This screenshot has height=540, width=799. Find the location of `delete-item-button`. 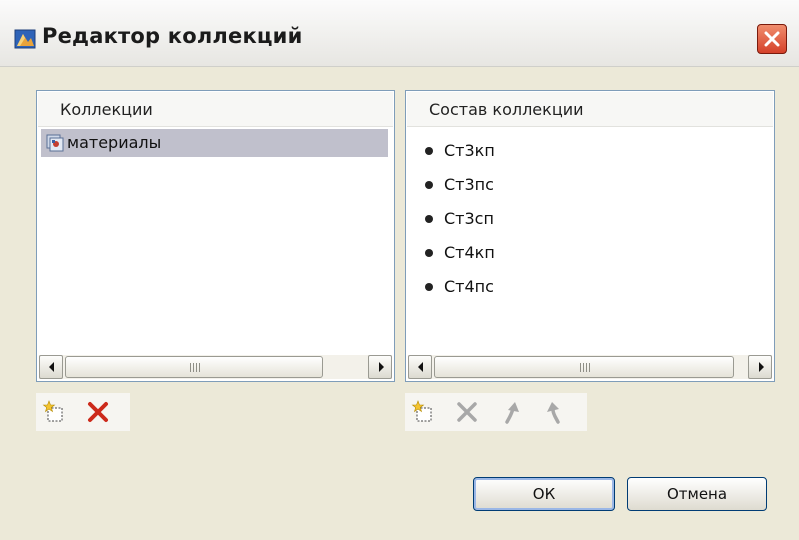

delete-item-button is located at coordinates (467, 412).